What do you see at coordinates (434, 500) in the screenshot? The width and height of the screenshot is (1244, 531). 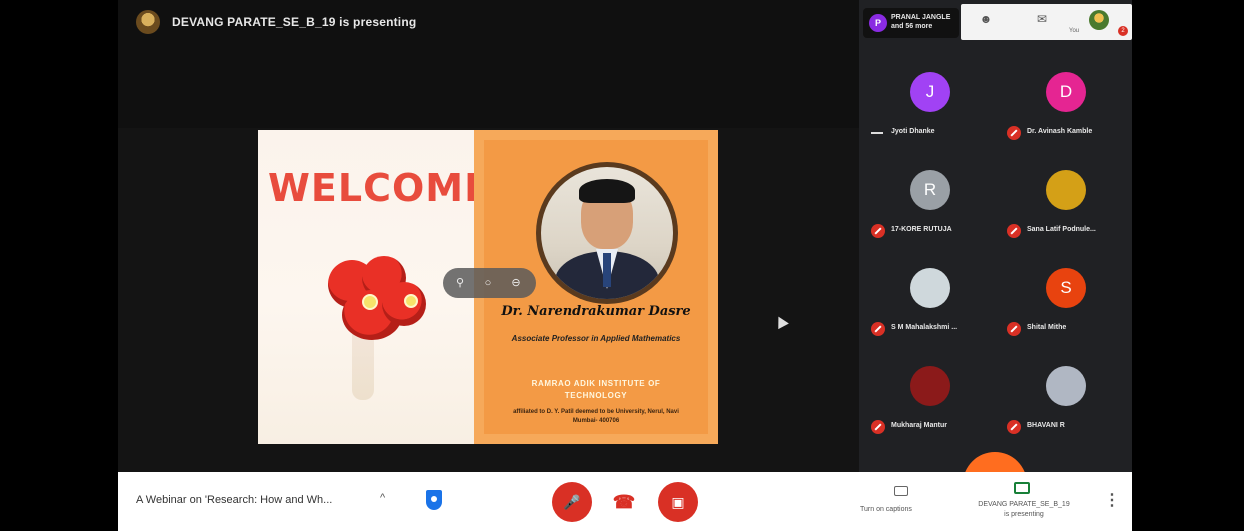 I see `shield-icon` at bounding box center [434, 500].